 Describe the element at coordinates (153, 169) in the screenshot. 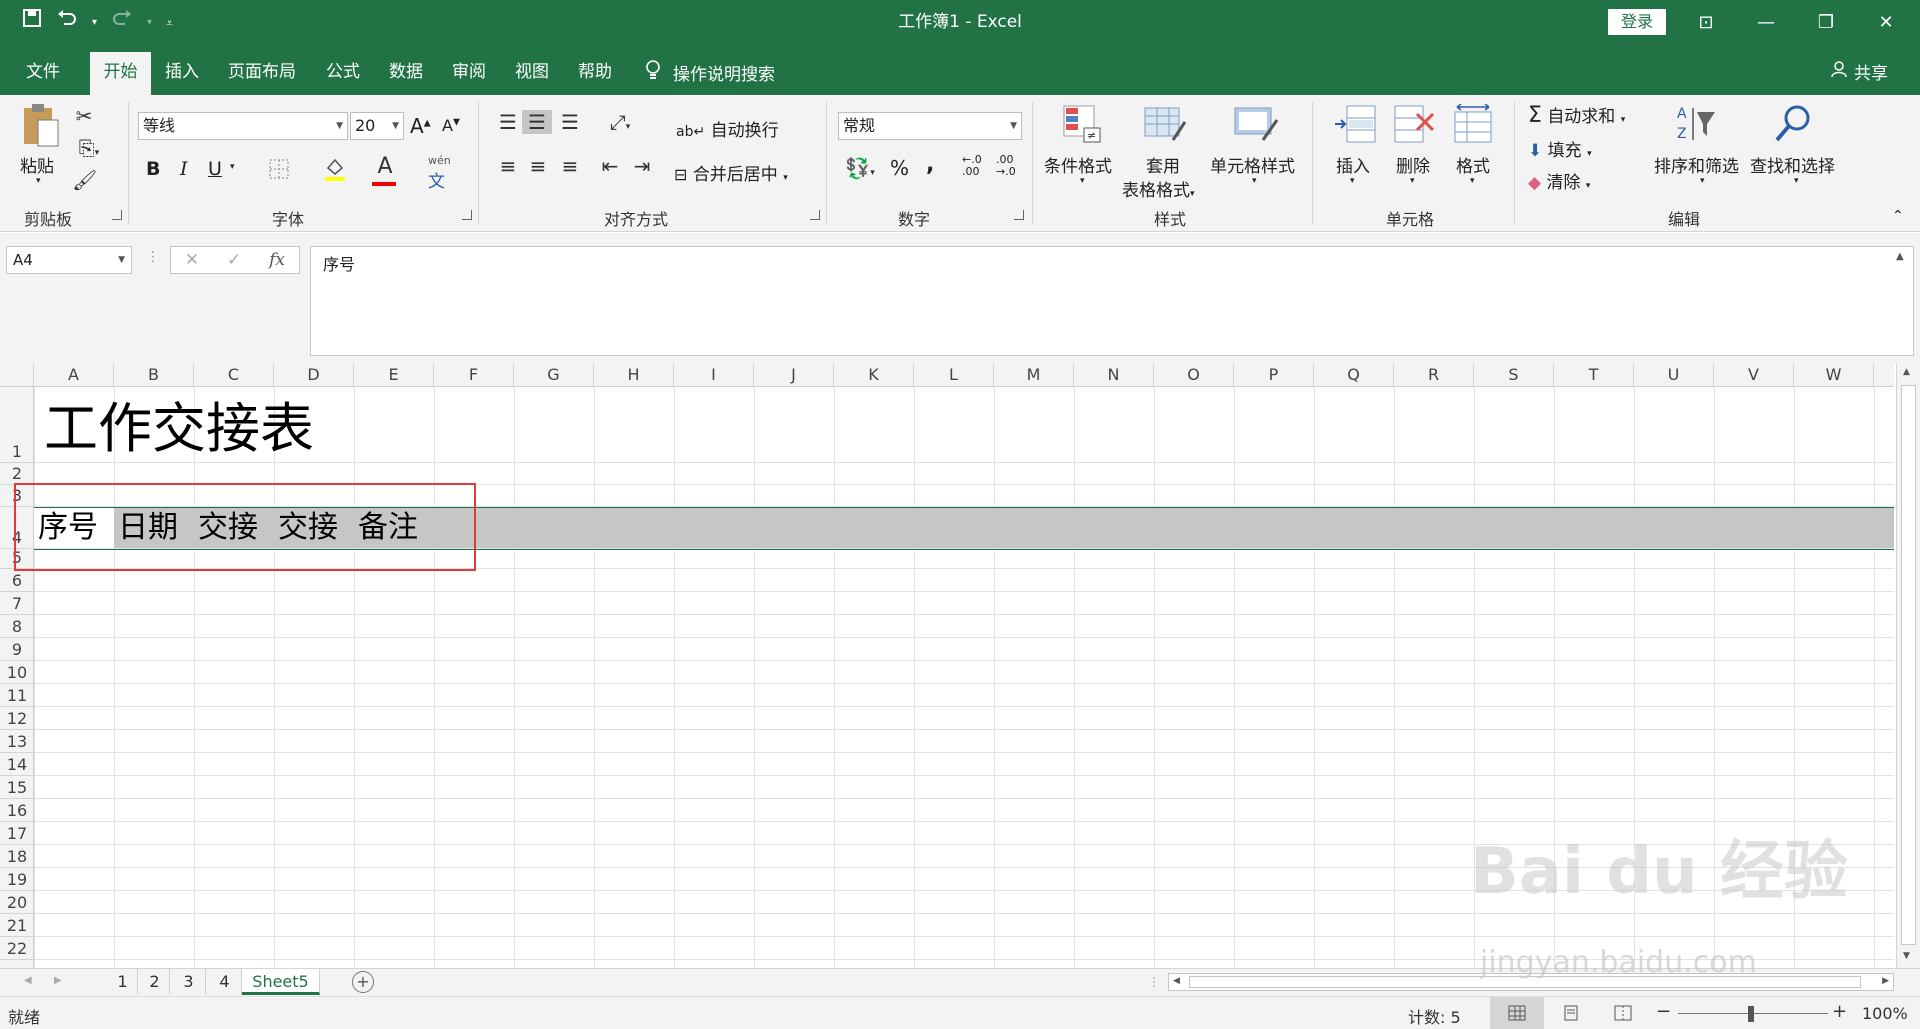

I see `bold-button: B` at that location.